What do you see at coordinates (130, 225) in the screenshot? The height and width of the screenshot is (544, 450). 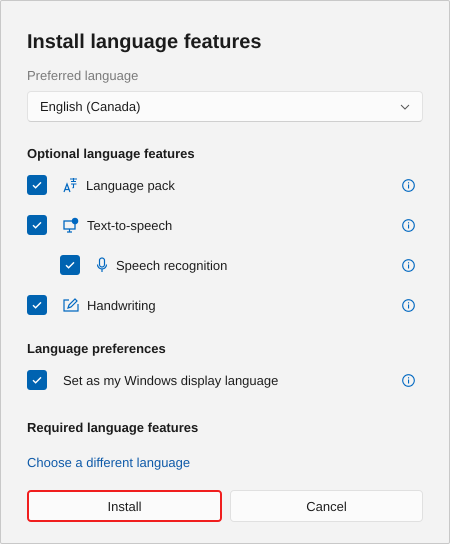 I see `feature-label: Text-to-speech` at bounding box center [130, 225].